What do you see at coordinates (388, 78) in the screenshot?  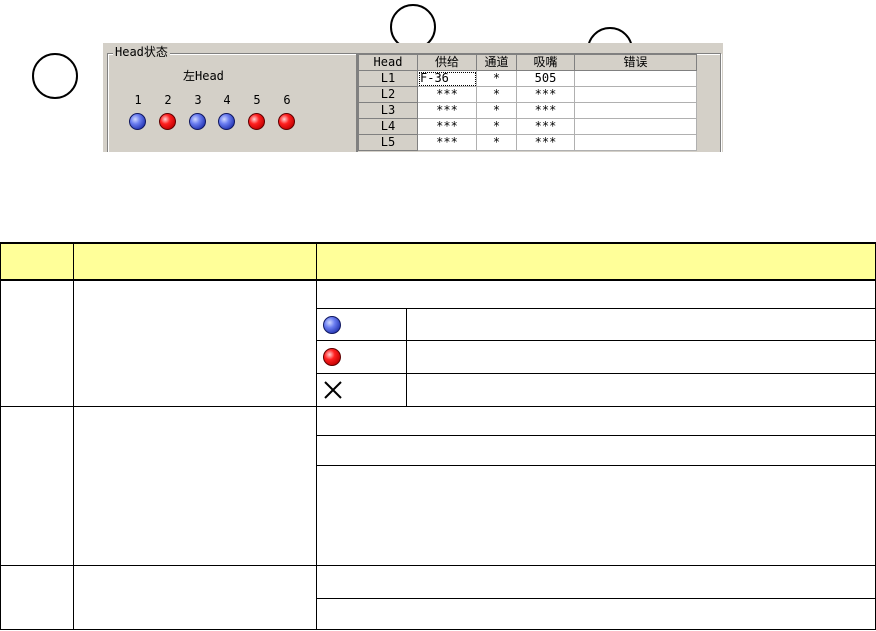 I see `row-head-cell: L1` at bounding box center [388, 78].